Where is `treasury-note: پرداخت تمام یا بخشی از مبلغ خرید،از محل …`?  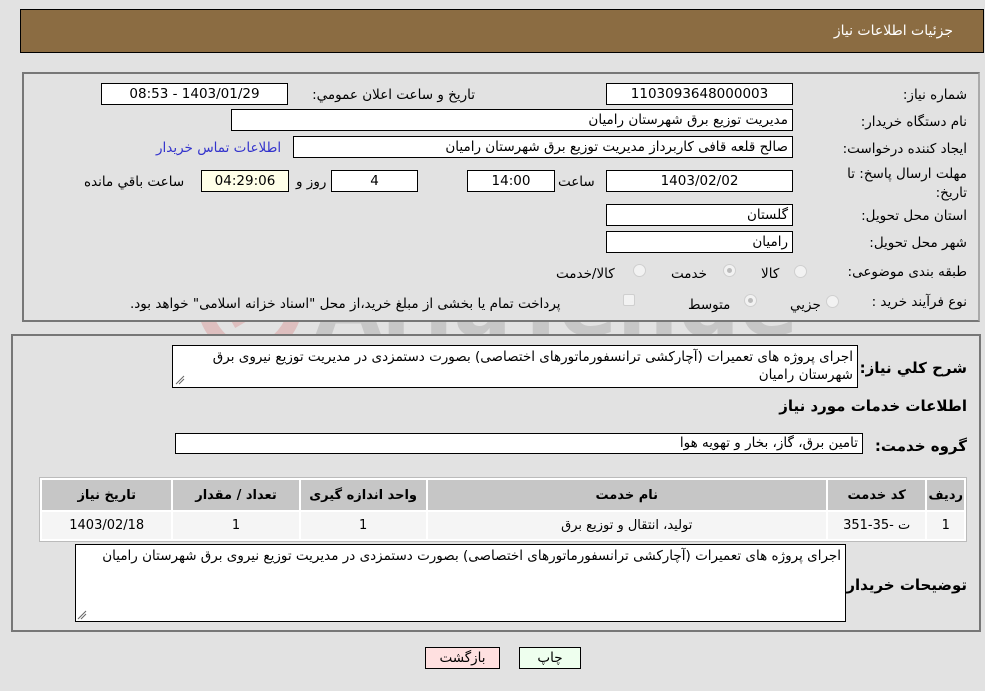 treasury-note: پرداخت تمام یا بخشی از مبلغ خرید،از محل … is located at coordinates (345, 304).